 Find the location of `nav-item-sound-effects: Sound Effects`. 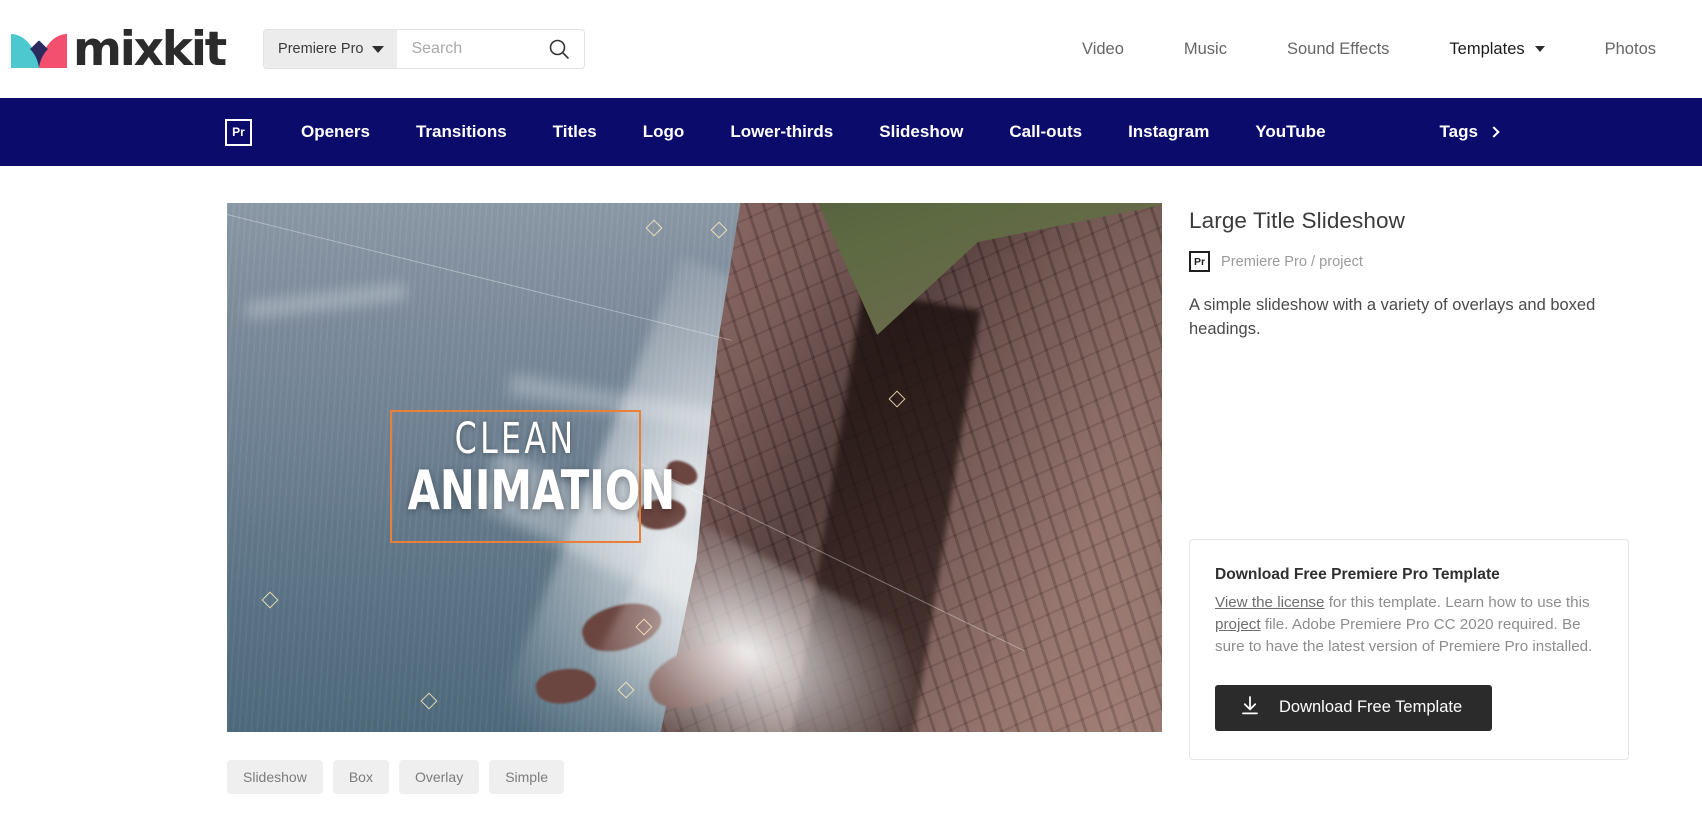

nav-item-sound-effects: Sound Effects is located at coordinates (1338, 49).